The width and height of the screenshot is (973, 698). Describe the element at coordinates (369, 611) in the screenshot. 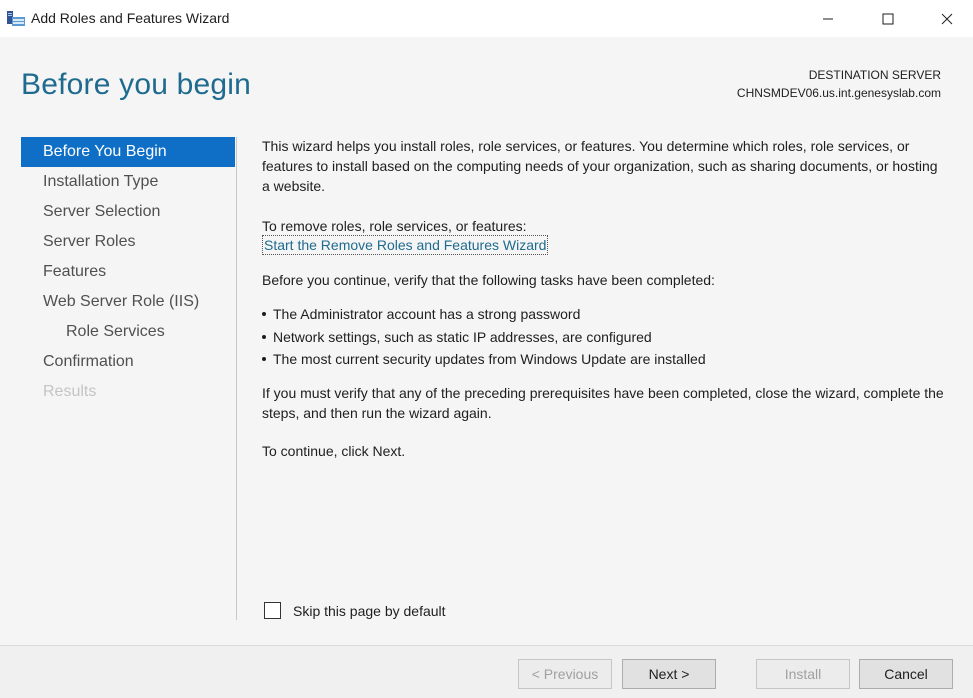

I see `skip-page-label: Skip this page by default` at that location.